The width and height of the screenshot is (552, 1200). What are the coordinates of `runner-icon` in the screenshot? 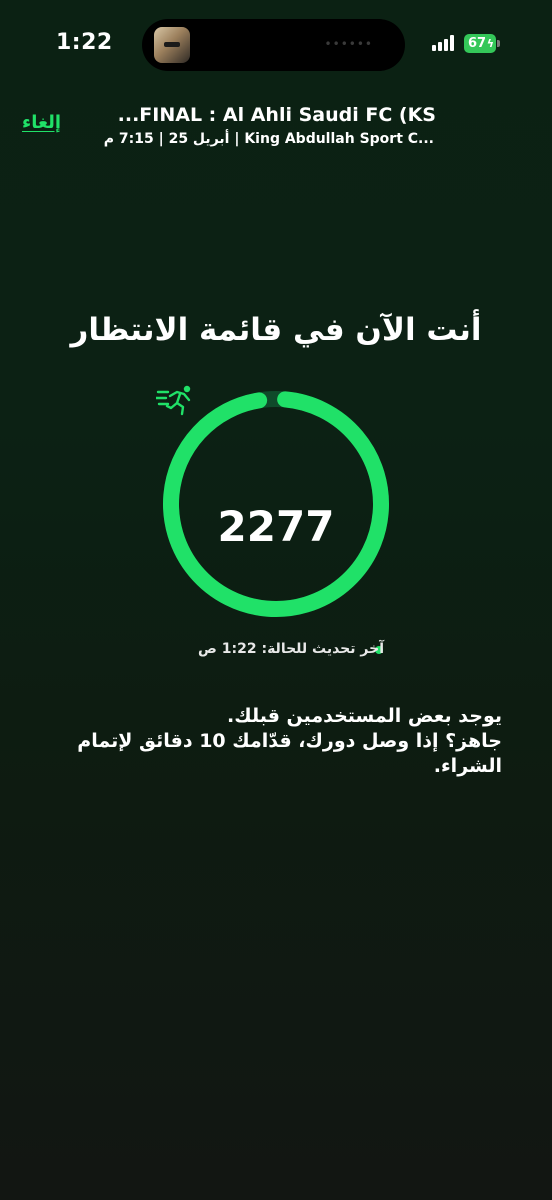 It's located at (173, 400).